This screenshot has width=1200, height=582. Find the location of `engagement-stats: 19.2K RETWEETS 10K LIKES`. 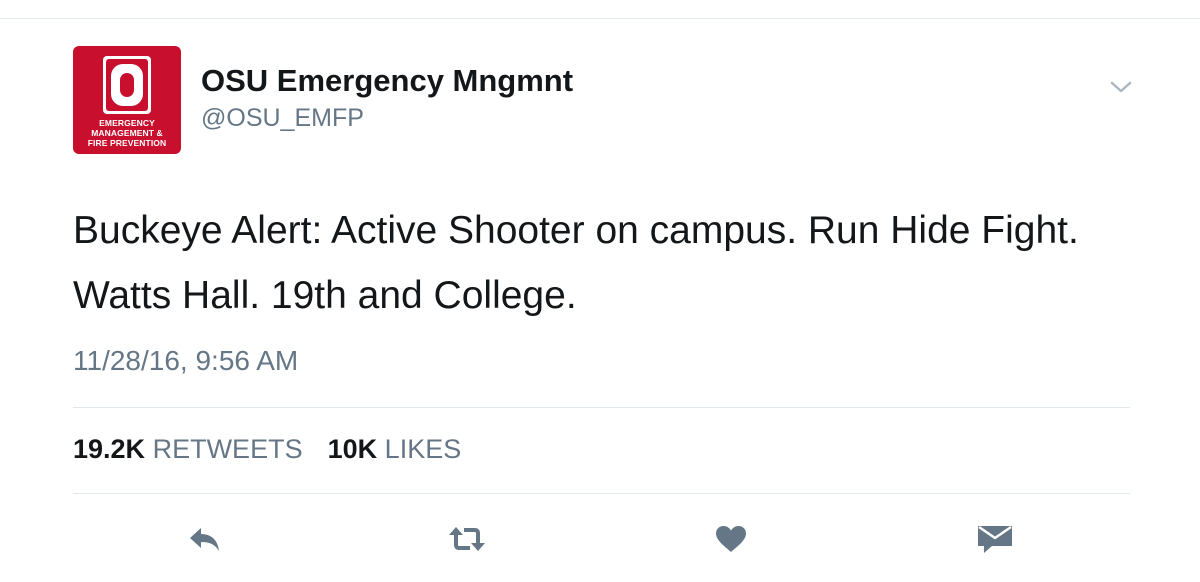

engagement-stats: 19.2K RETWEETS 10K LIKES is located at coordinates (267, 449).